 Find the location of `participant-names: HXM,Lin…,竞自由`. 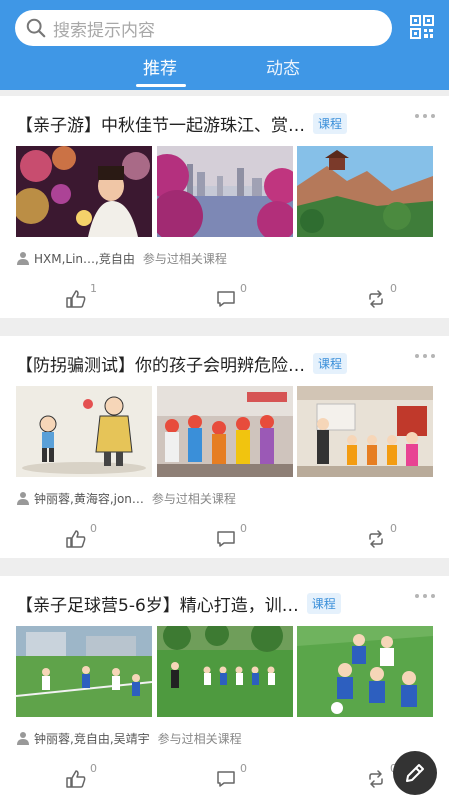

participant-names: HXM,Lin…,竞自由 is located at coordinates (84, 258).